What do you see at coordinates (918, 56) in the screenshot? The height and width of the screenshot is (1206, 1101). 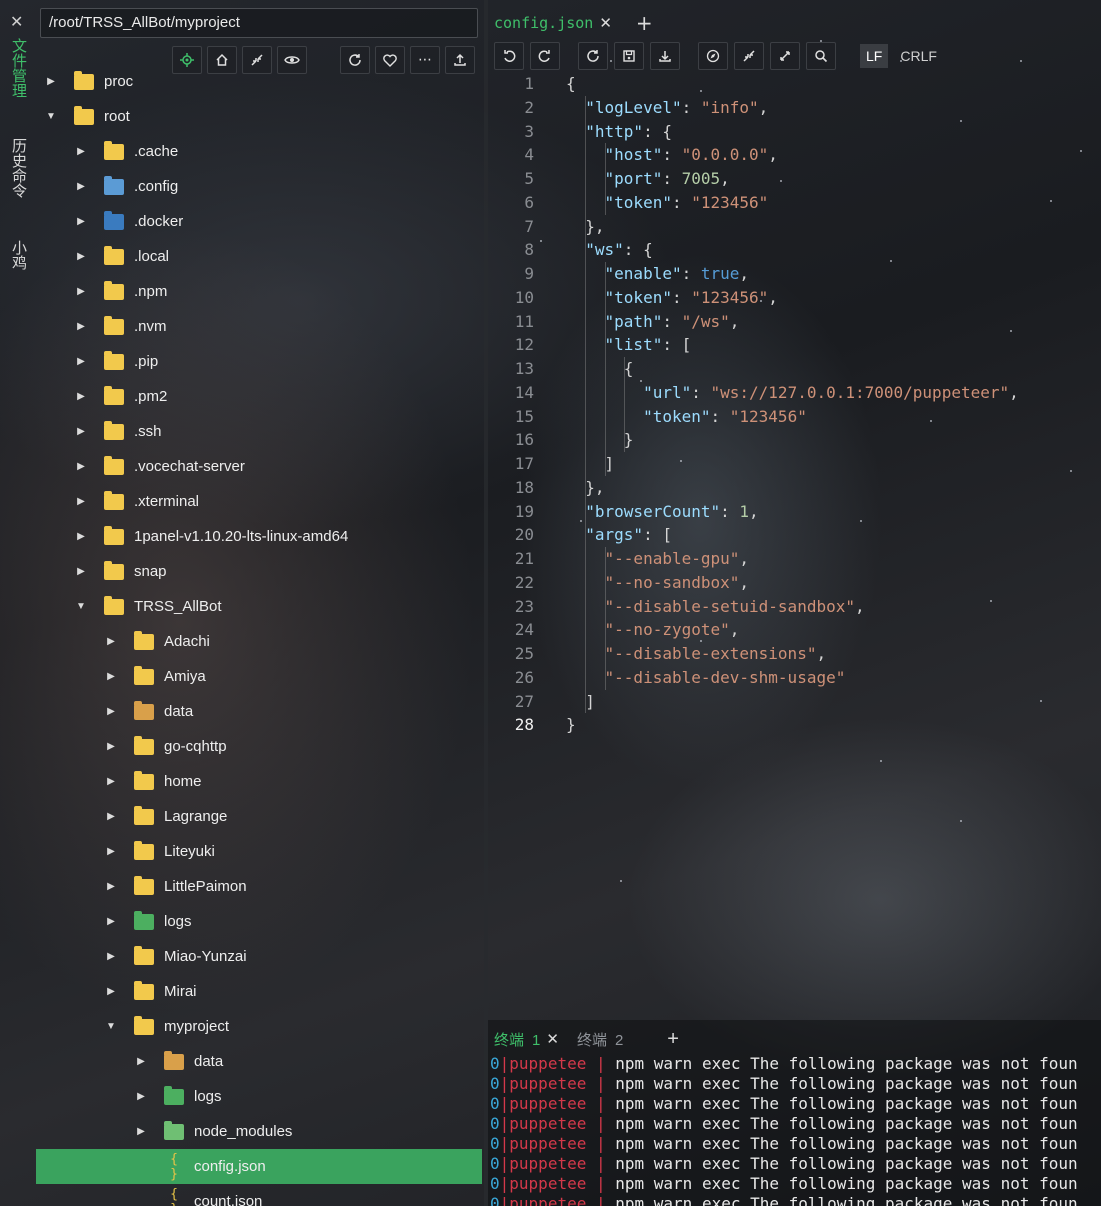 I see `eol-crlf-option: CRLF` at bounding box center [918, 56].